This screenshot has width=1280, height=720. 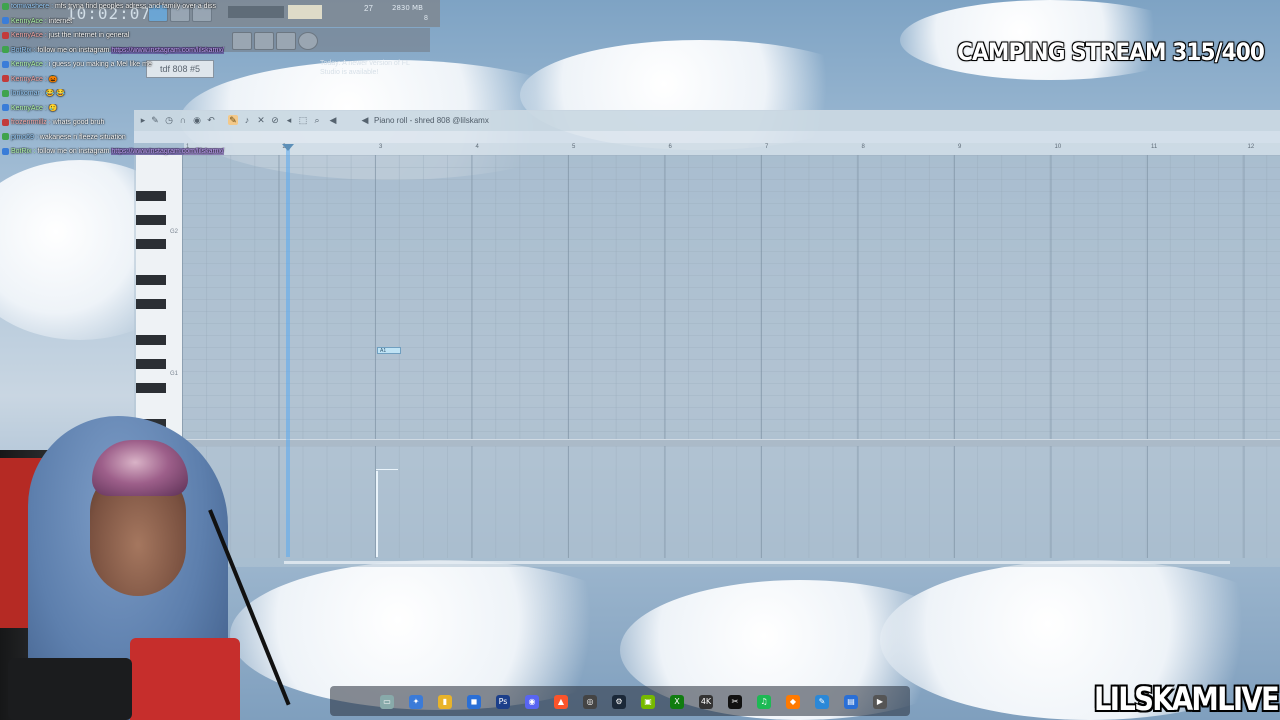 What do you see at coordinates (368, 8) in the screenshot?
I see `voices-count: 27` at bounding box center [368, 8].